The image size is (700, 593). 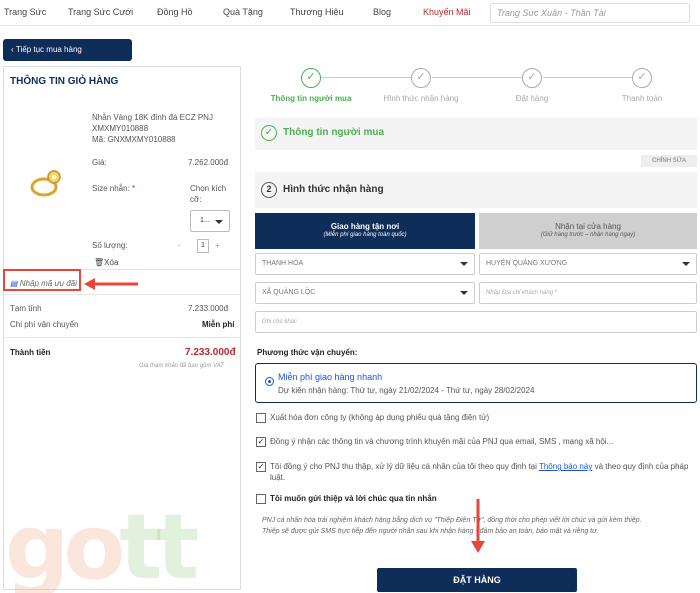 What do you see at coordinates (44, 324) in the screenshot?
I see `shipping-label: Chi phí vận chuyển` at bounding box center [44, 324].